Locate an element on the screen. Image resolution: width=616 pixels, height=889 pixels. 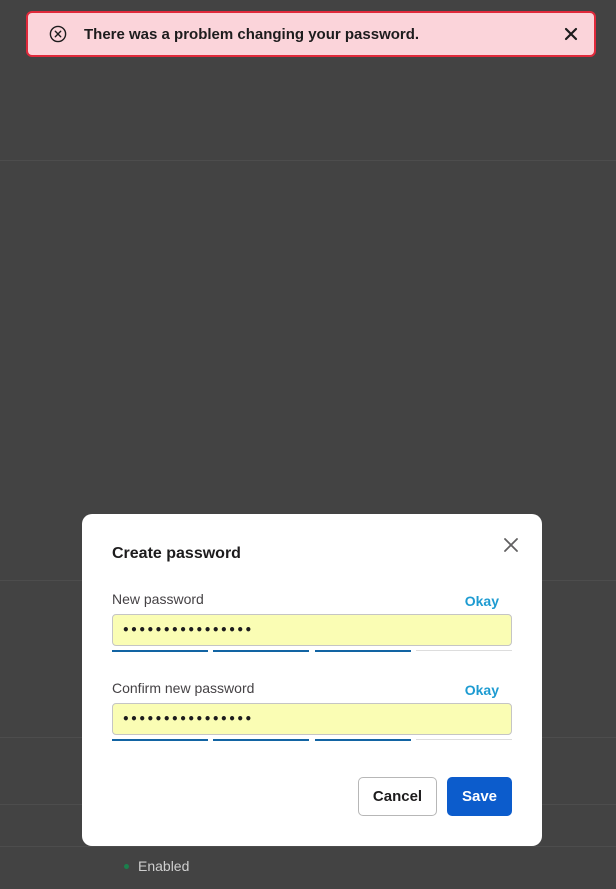
modal-title: Create password is located at coordinates (176, 553).